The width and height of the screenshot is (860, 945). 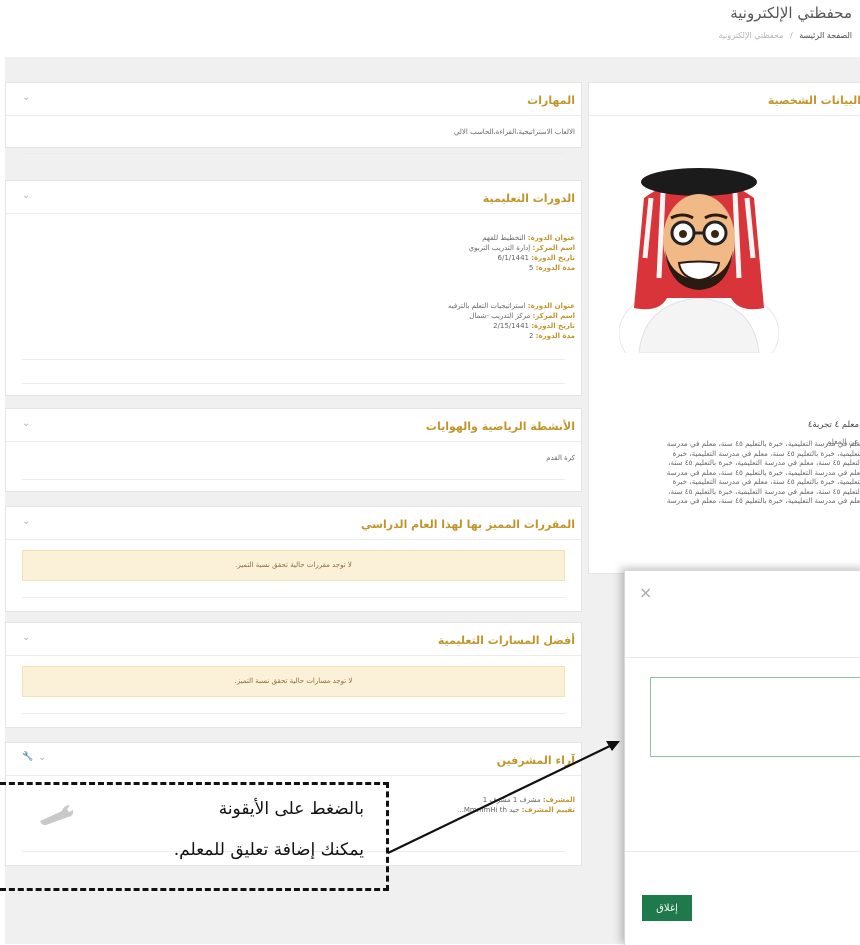 I want to click on sports-panel-header: ⌄ الأنشطة الرياضية والهوايات, so click(x=293, y=425).